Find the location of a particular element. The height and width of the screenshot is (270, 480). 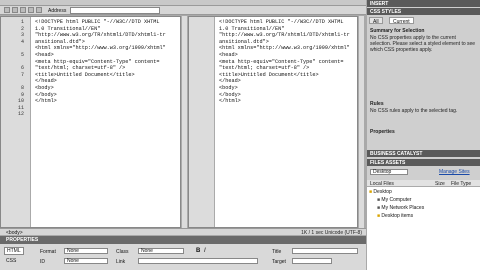

css-styles-header: CSS STYLES is located at coordinates (423, 11).